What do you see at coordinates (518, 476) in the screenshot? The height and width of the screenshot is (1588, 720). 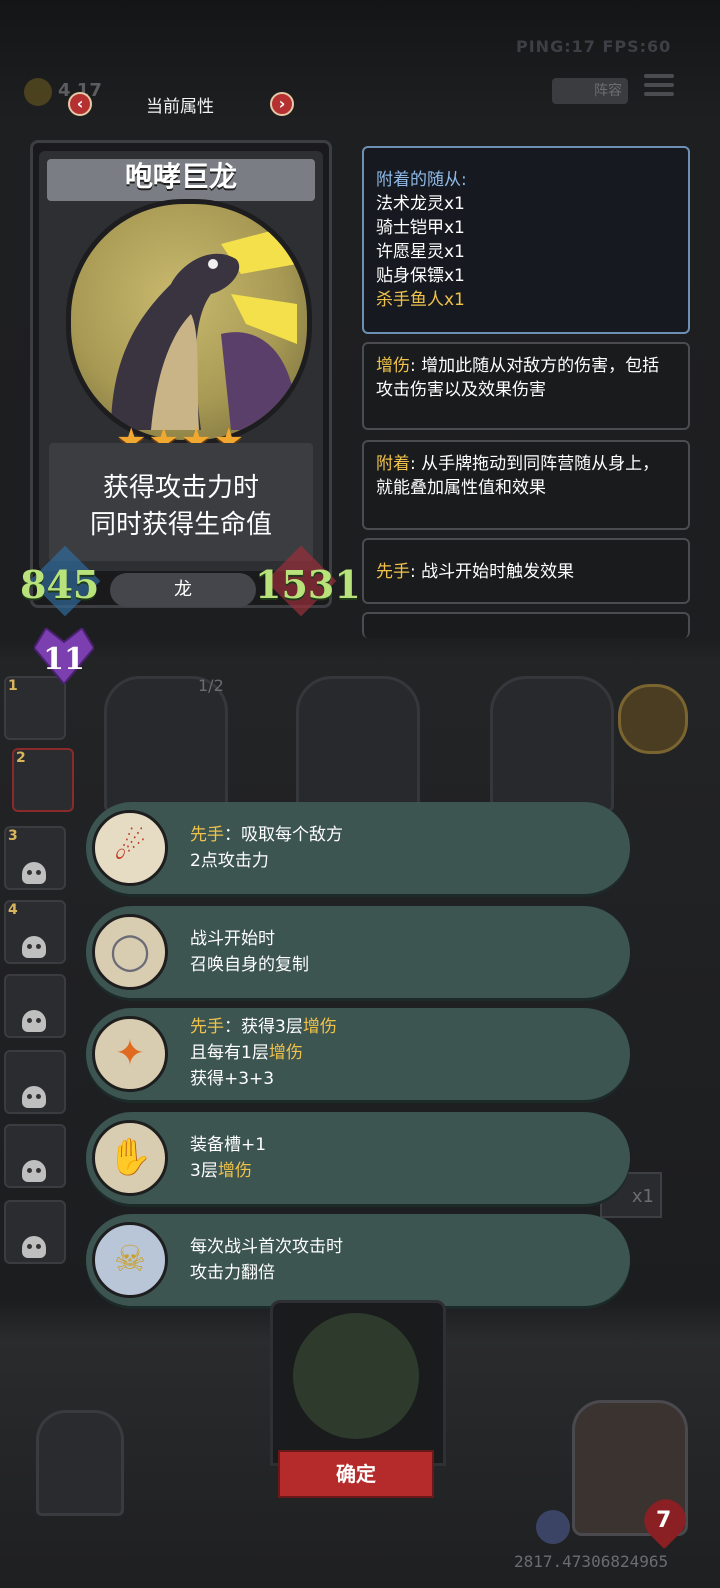 I see `keyword-desc: : 从手牌拖动到同阵营随从身上，就能叠加属性值和效果` at bounding box center [518, 476].